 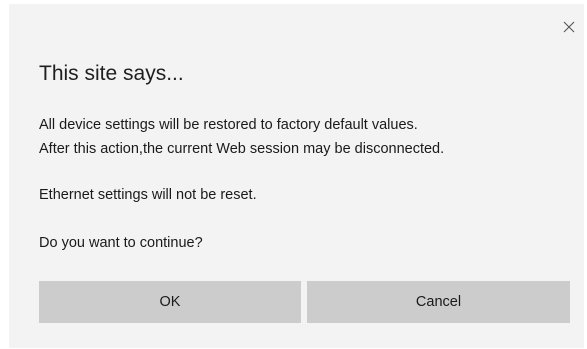 What do you see at coordinates (438, 302) in the screenshot?
I see `cancel-button: Cancel` at bounding box center [438, 302].